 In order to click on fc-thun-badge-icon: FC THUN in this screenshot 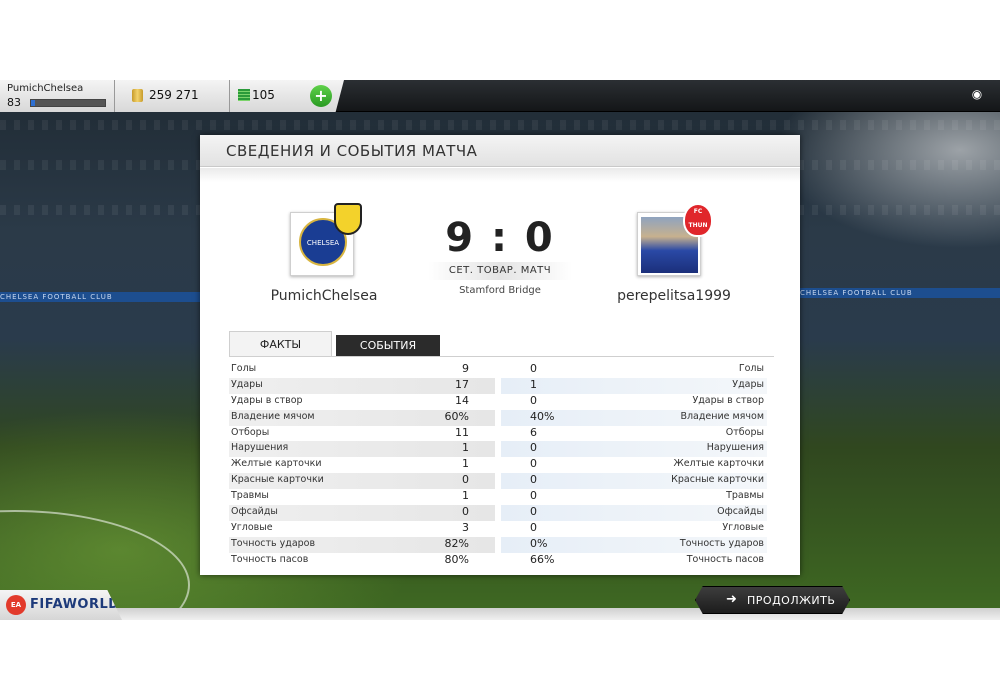, I will do `click(698, 220)`.